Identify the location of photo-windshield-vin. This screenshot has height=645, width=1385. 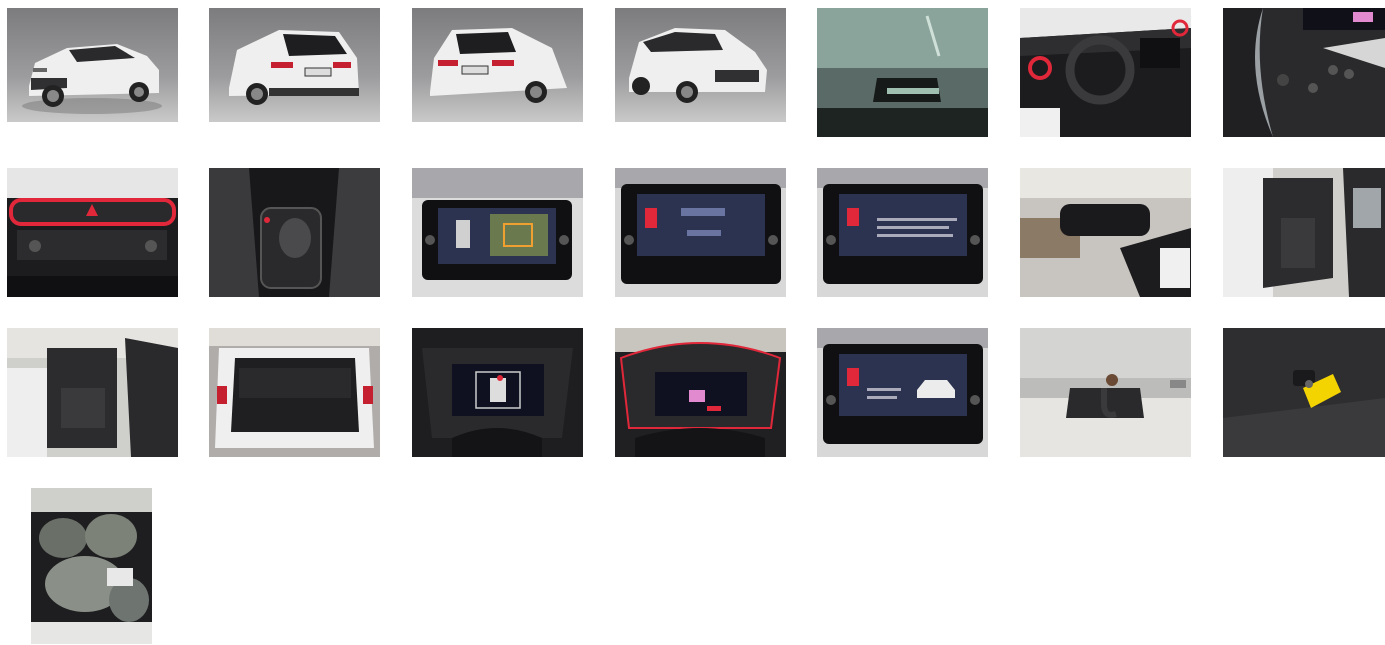
(902, 72).